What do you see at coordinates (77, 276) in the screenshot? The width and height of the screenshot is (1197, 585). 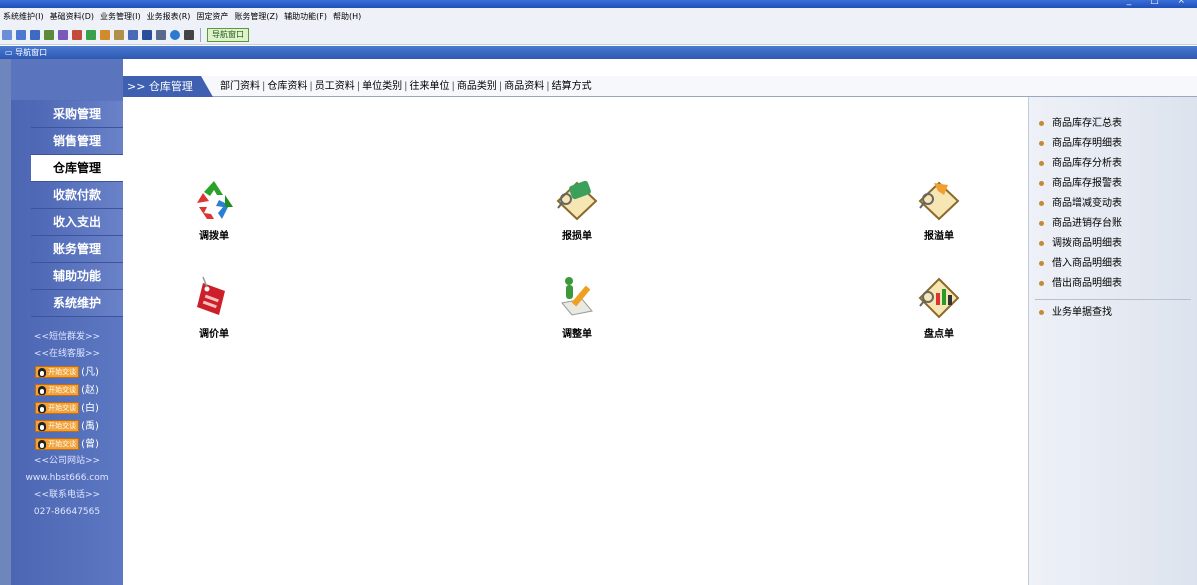 I see `sidebar-item-aux: 辅助功能` at bounding box center [77, 276].